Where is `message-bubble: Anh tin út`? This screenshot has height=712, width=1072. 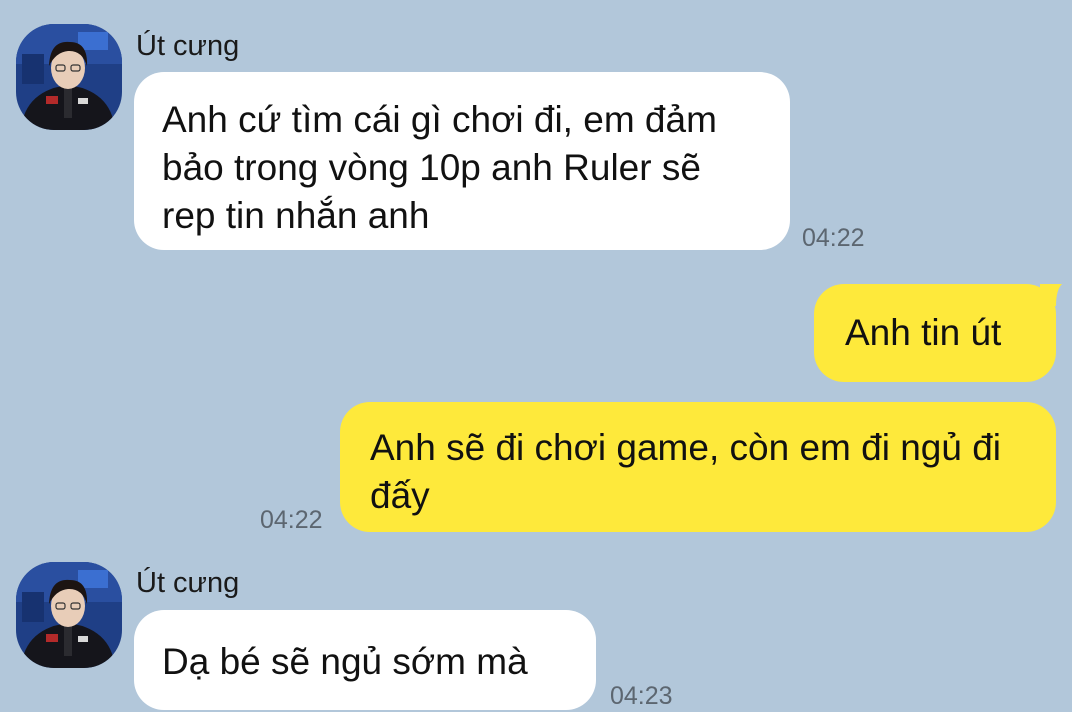
message-bubble: Anh tin út is located at coordinates (935, 333).